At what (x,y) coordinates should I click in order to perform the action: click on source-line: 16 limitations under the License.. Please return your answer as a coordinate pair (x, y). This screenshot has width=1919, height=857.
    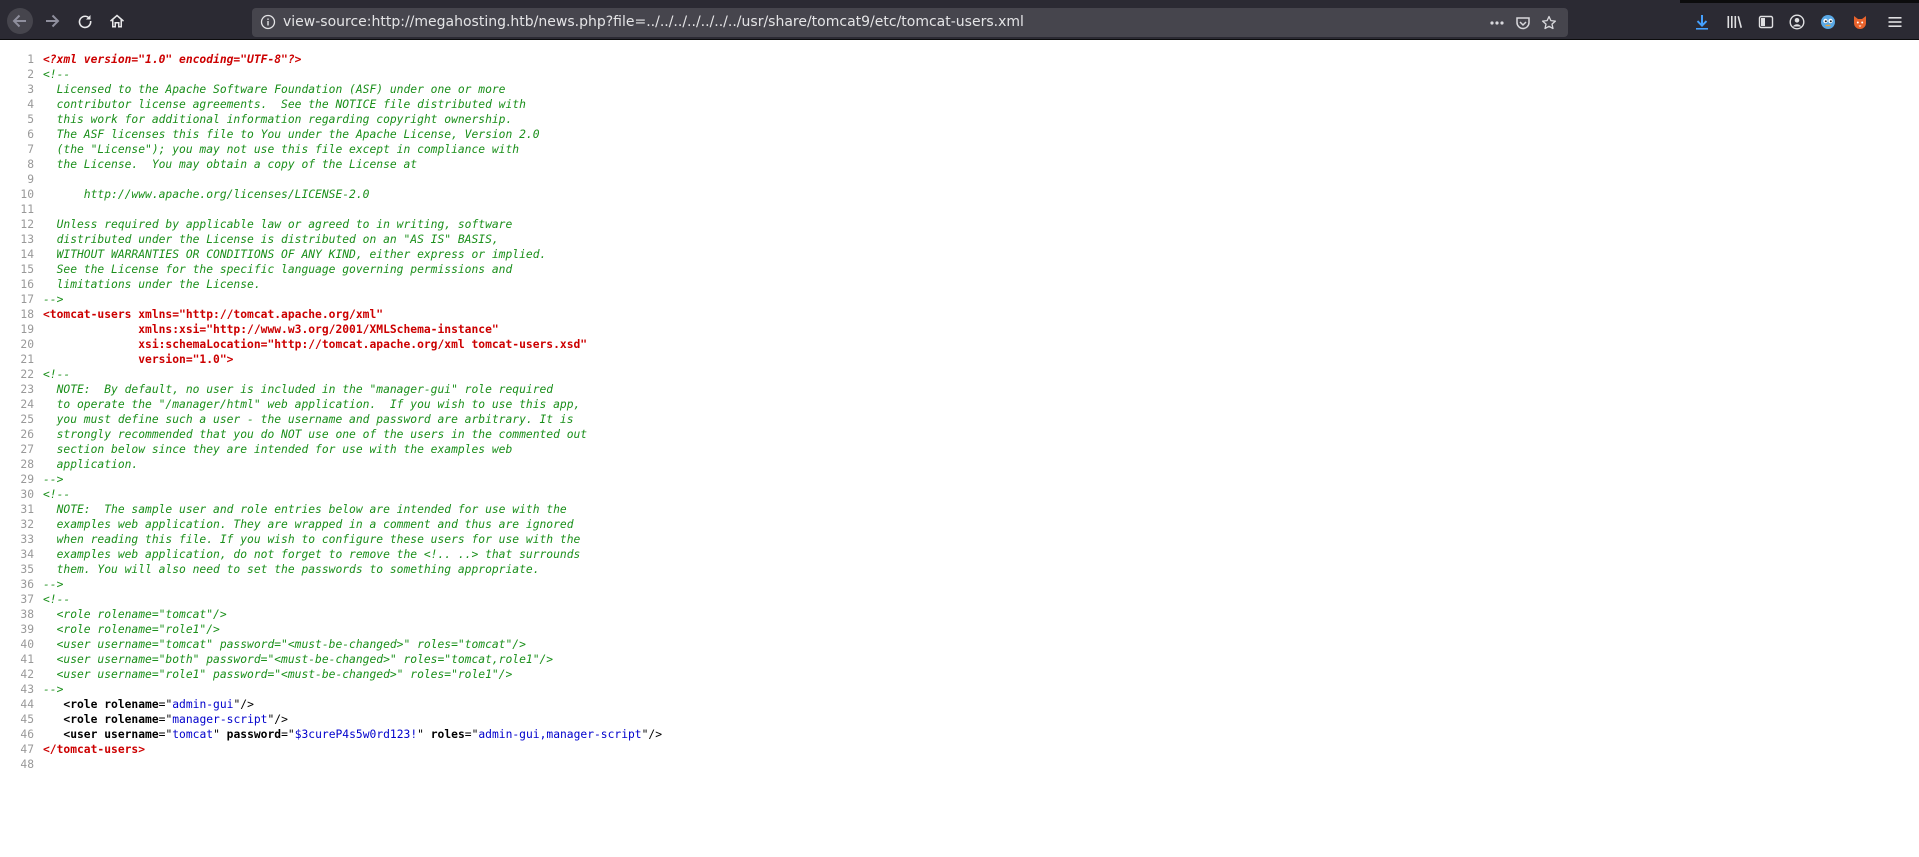
    Looking at the image, I should click on (959, 284).